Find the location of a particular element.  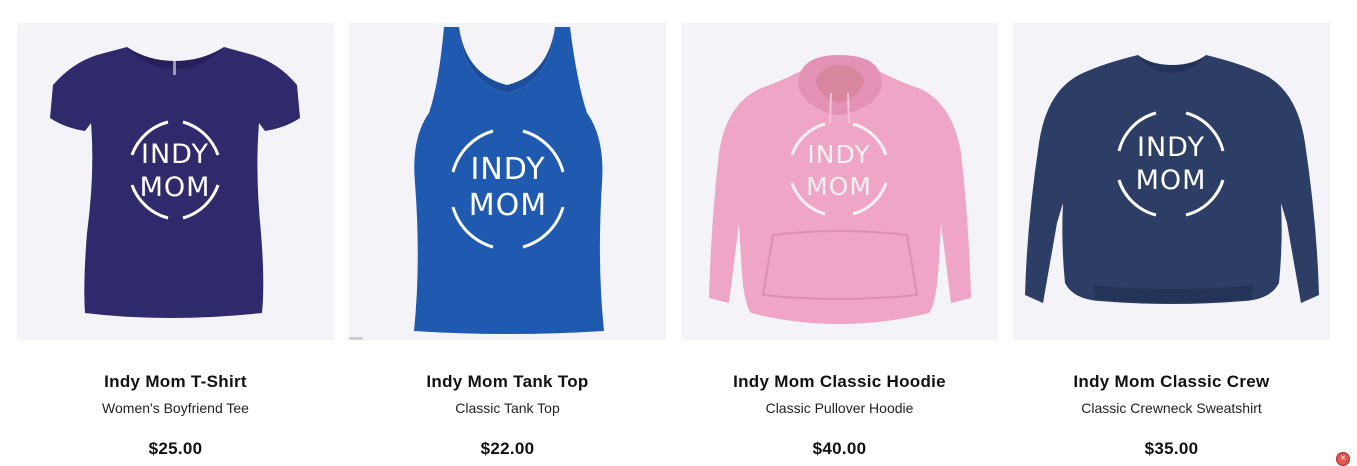

product-price: $22.00 is located at coordinates (507, 448).